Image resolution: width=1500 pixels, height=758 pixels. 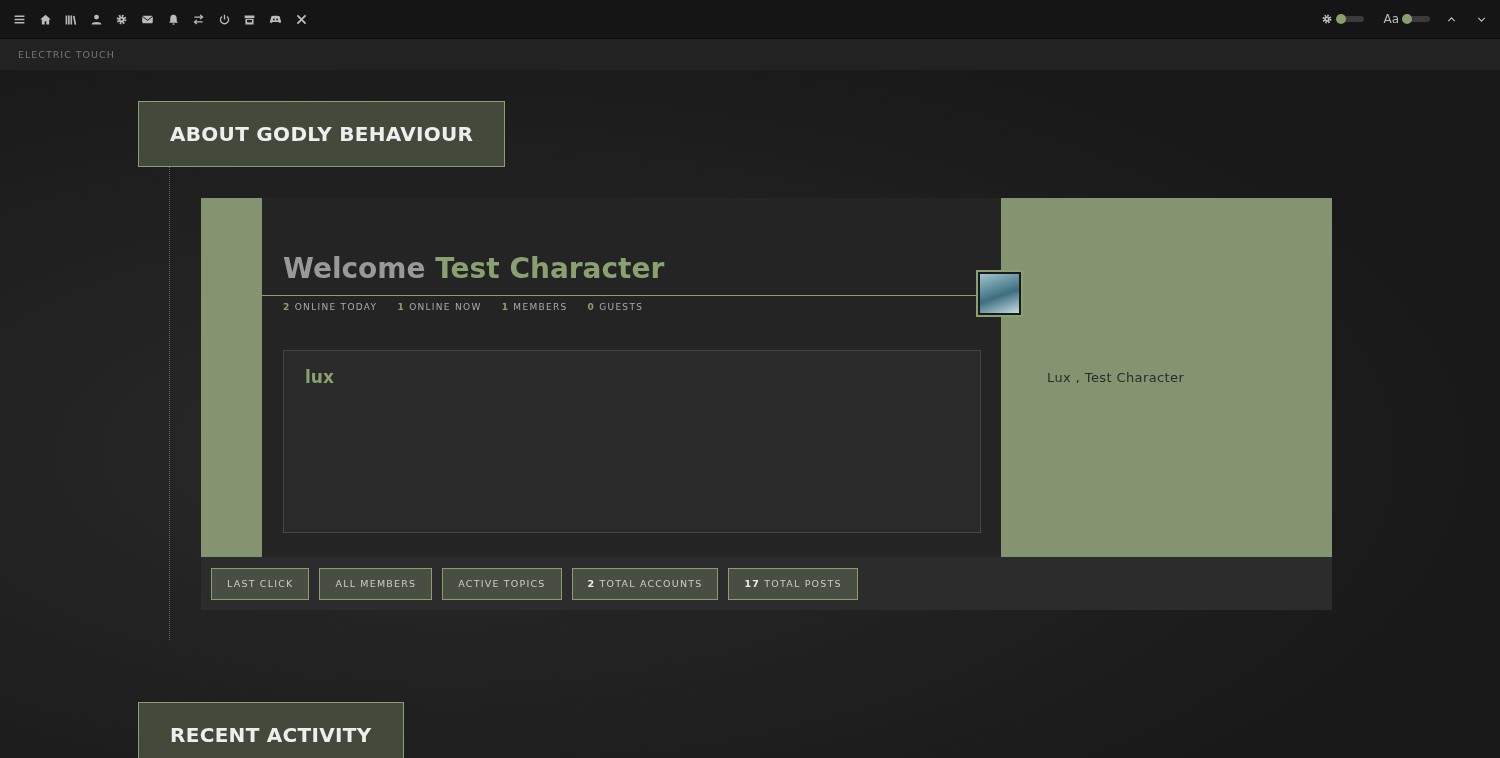 I want to click on nav-button: 17 TOTAL POSTS, so click(x=793, y=583).